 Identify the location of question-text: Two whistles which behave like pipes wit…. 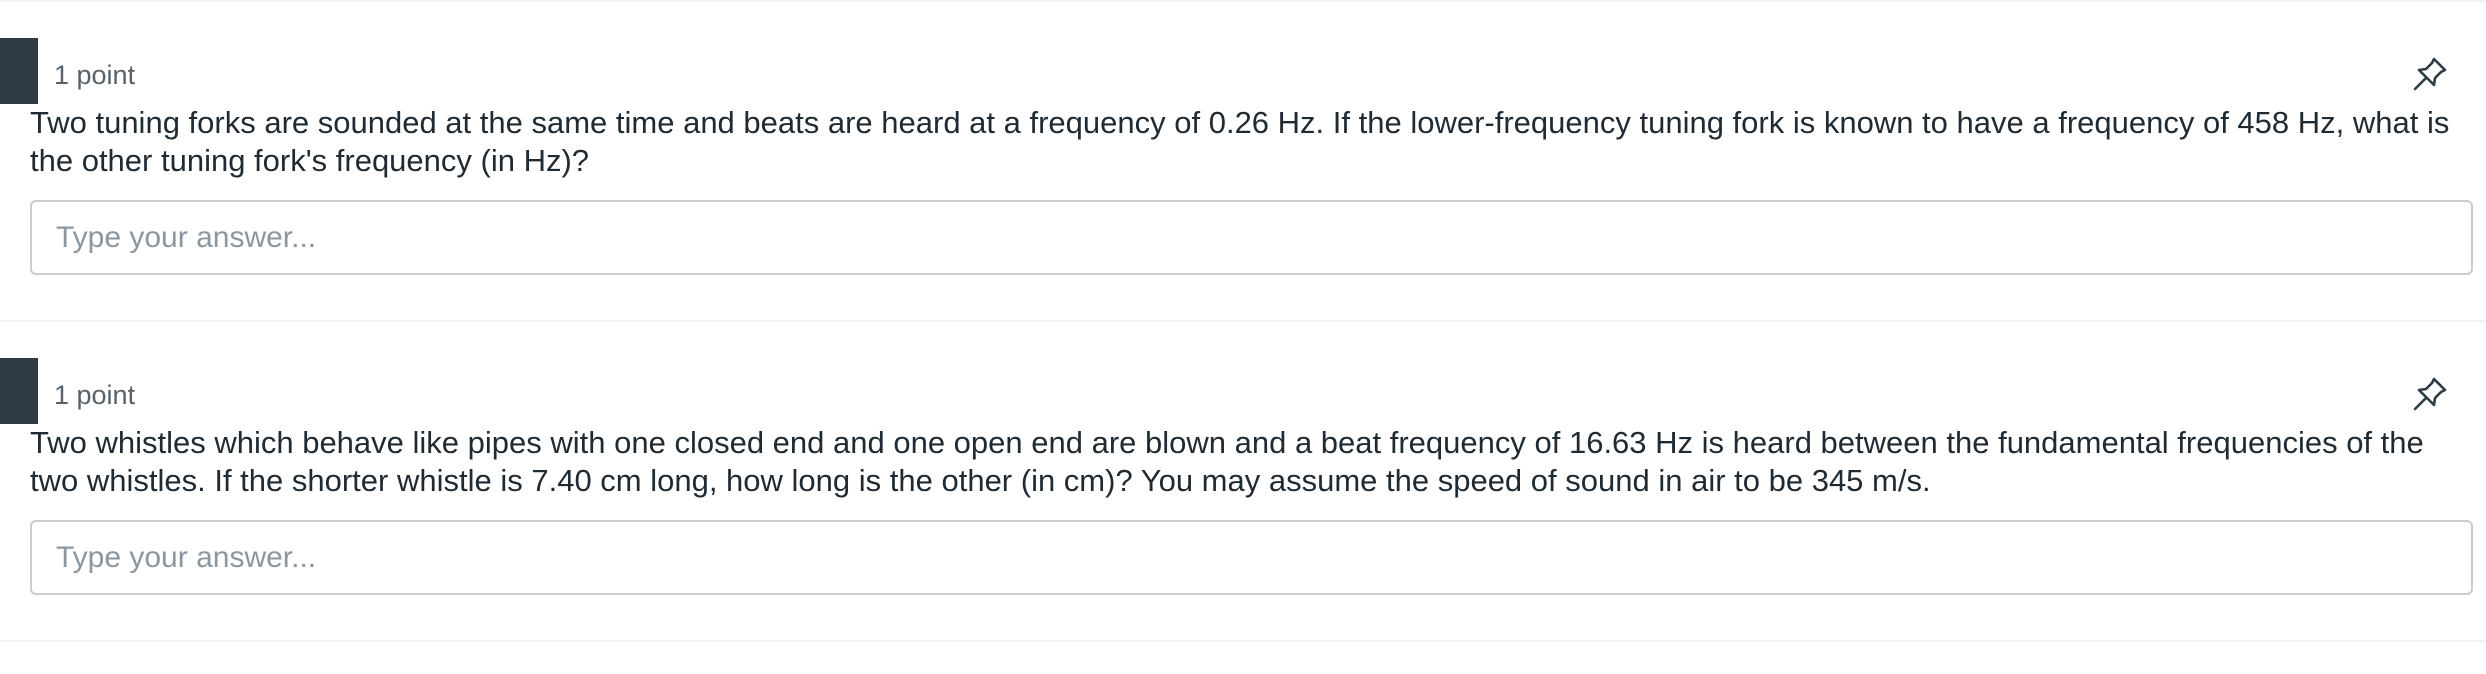
(1227, 461).